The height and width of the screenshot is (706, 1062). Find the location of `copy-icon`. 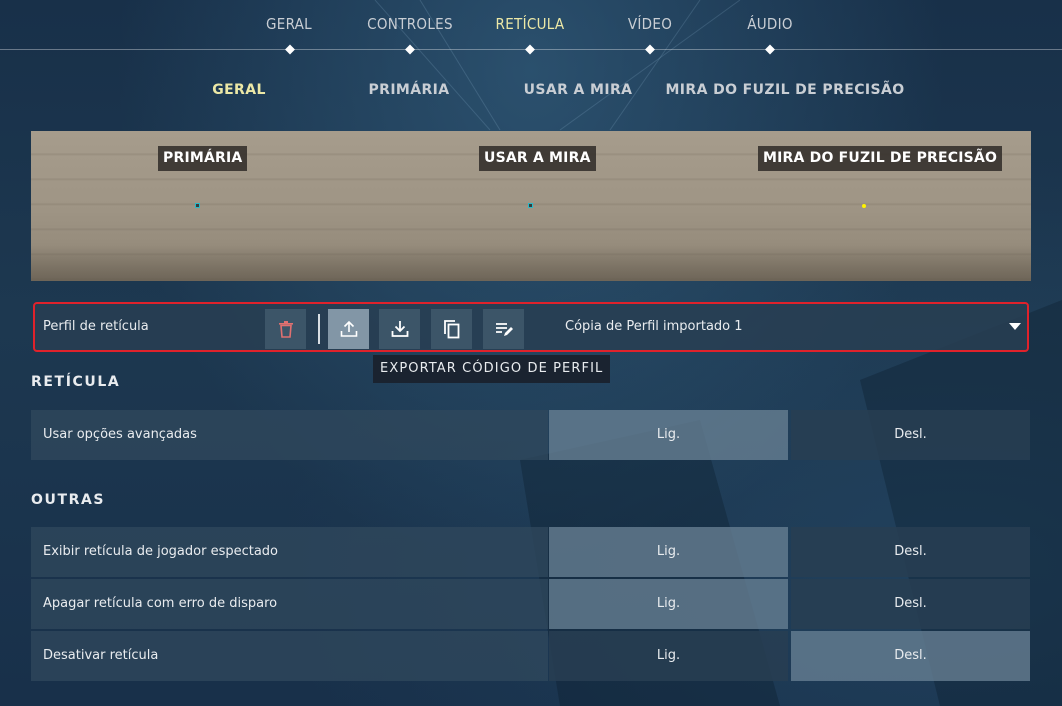

copy-icon is located at coordinates (451, 329).